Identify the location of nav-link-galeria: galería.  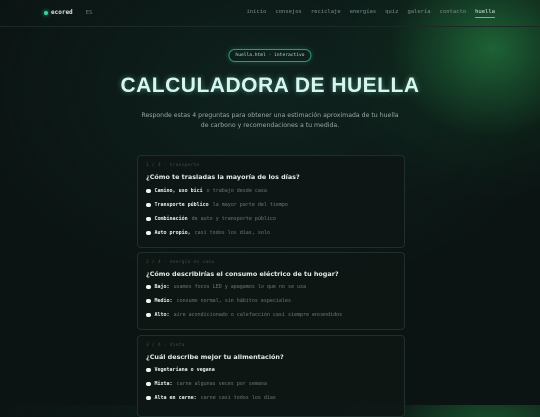
(418, 13).